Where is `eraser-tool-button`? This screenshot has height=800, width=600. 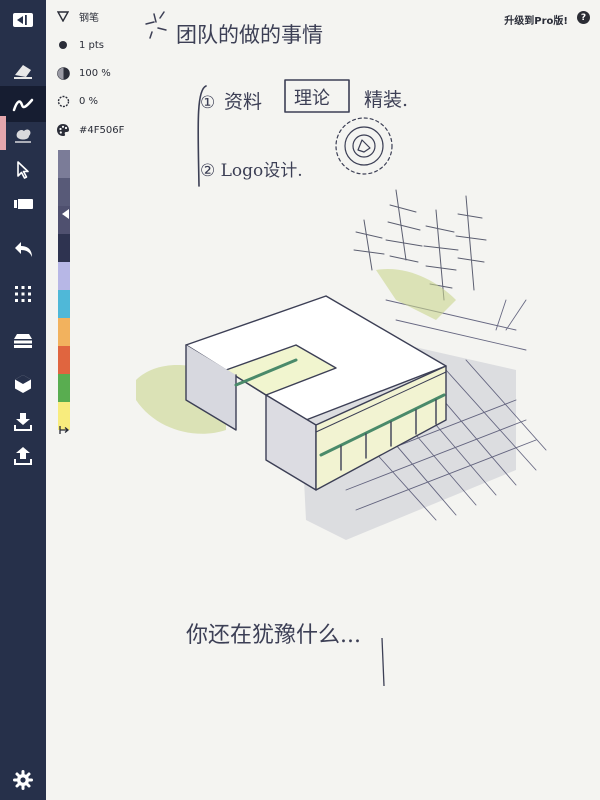
eraser-tool-button is located at coordinates (23, 70).